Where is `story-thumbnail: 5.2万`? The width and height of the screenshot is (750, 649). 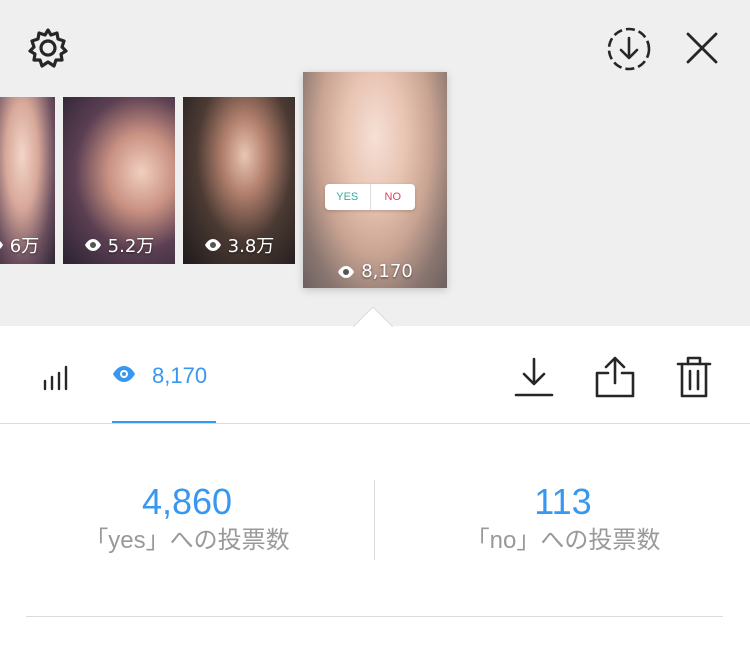
story-thumbnail: 5.2万 is located at coordinates (119, 180).